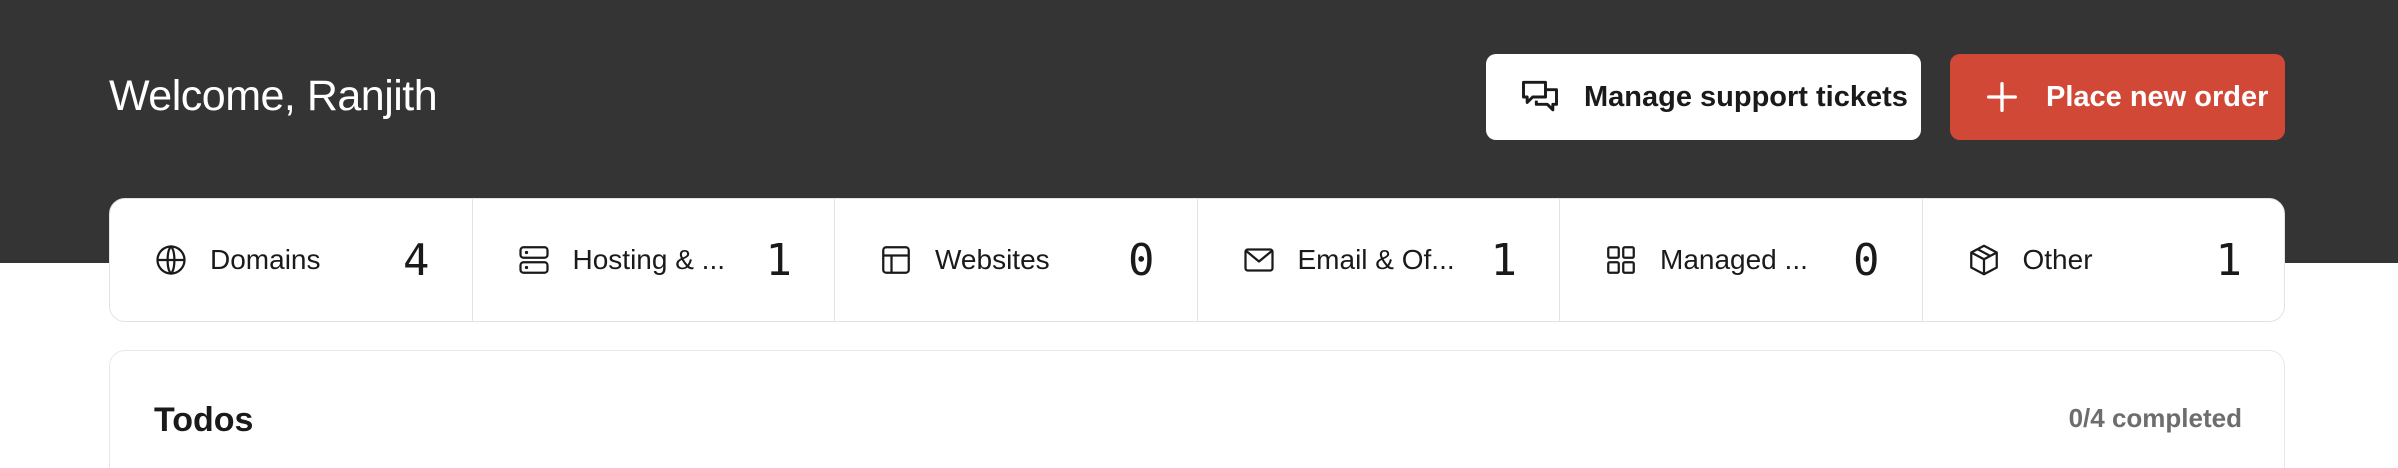 This screenshot has width=2398, height=468. I want to click on stat-managed: Managed ... 0, so click(1741, 260).